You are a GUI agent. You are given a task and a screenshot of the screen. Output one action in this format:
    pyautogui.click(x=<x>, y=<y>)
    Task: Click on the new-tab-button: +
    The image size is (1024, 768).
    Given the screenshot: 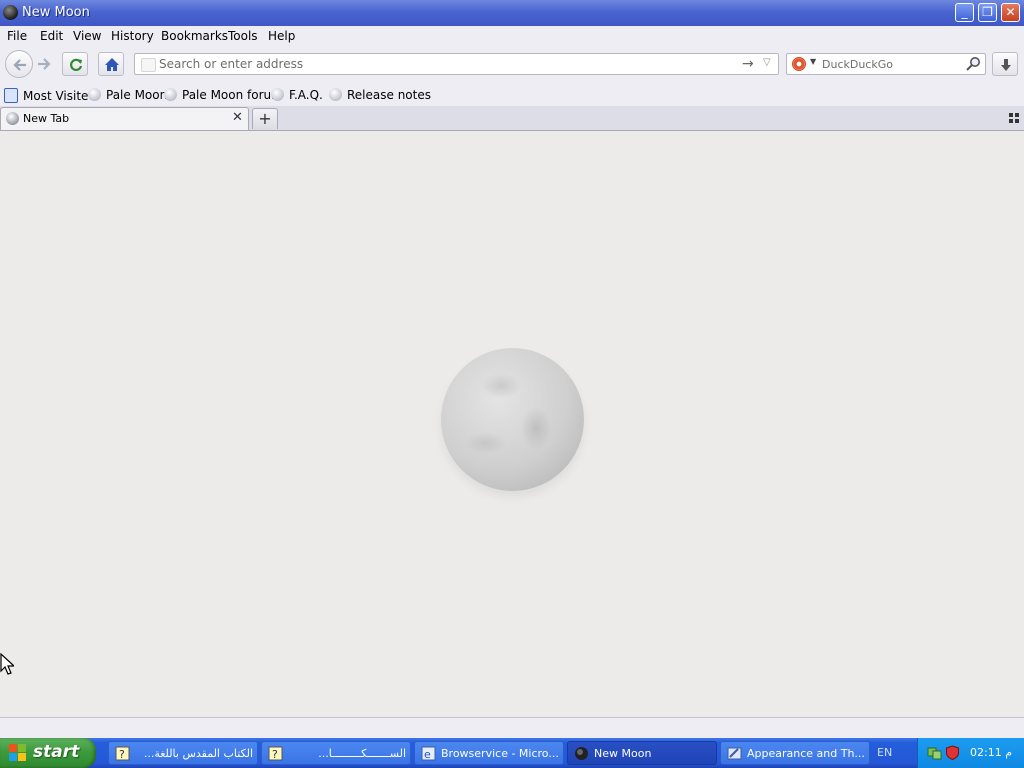 What is the action you would take?
    pyautogui.click(x=265, y=118)
    